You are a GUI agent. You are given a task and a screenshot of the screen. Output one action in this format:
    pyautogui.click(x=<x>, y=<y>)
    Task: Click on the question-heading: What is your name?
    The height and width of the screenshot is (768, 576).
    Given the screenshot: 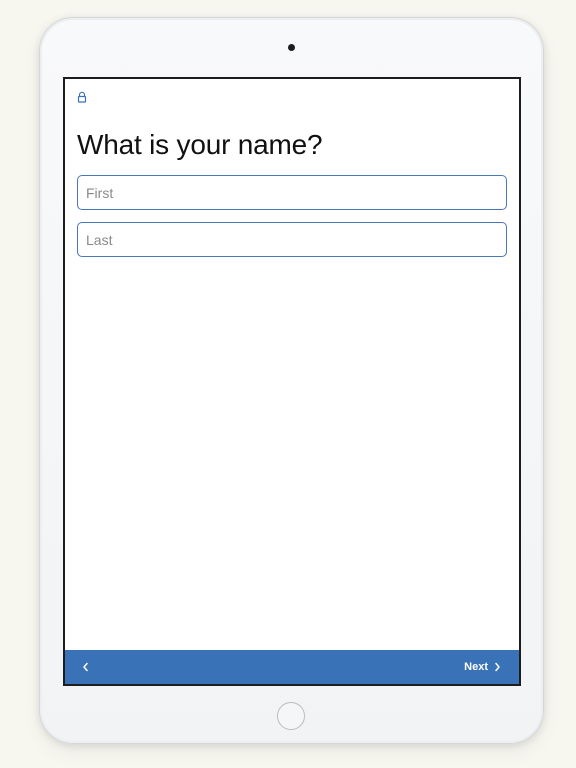 What is the action you would take?
    pyautogui.click(x=200, y=144)
    